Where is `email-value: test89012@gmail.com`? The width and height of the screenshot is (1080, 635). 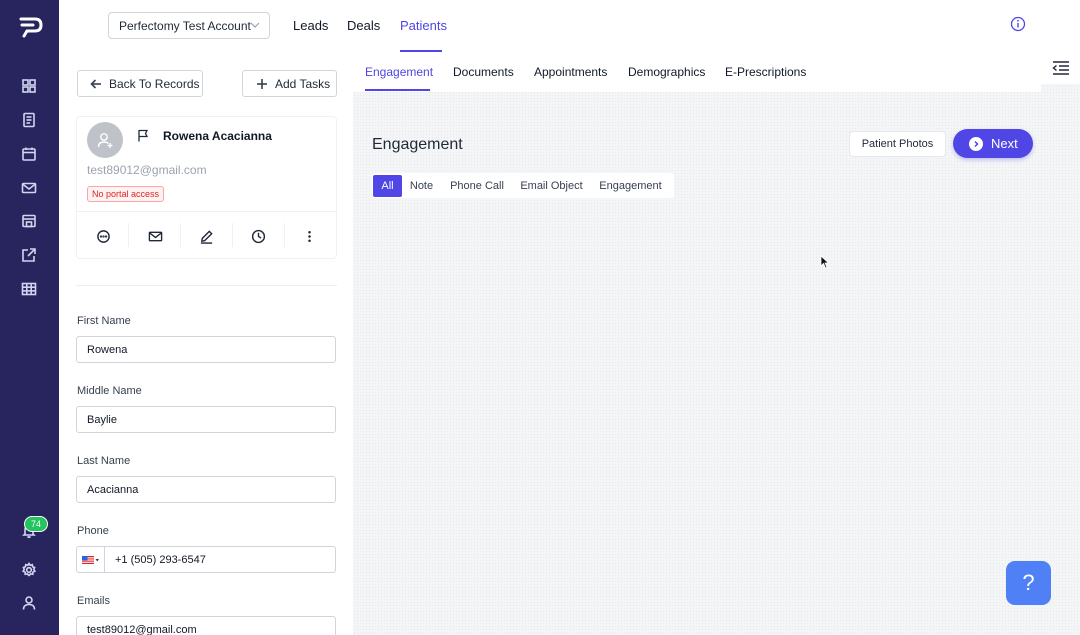
email-value: test89012@gmail.com is located at coordinates (142, 629).